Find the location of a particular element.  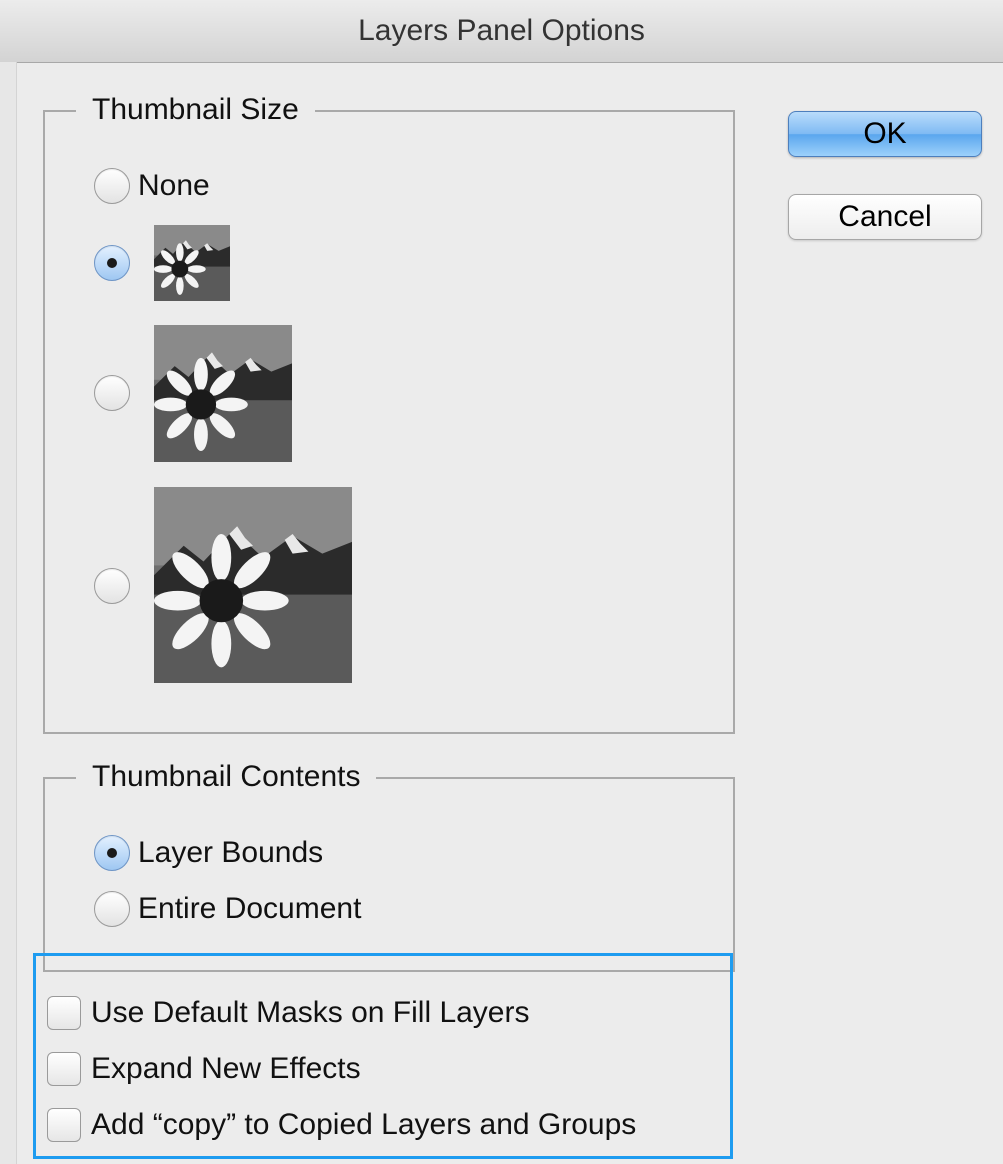

window-left-edge is located at coordinates (8, 613).